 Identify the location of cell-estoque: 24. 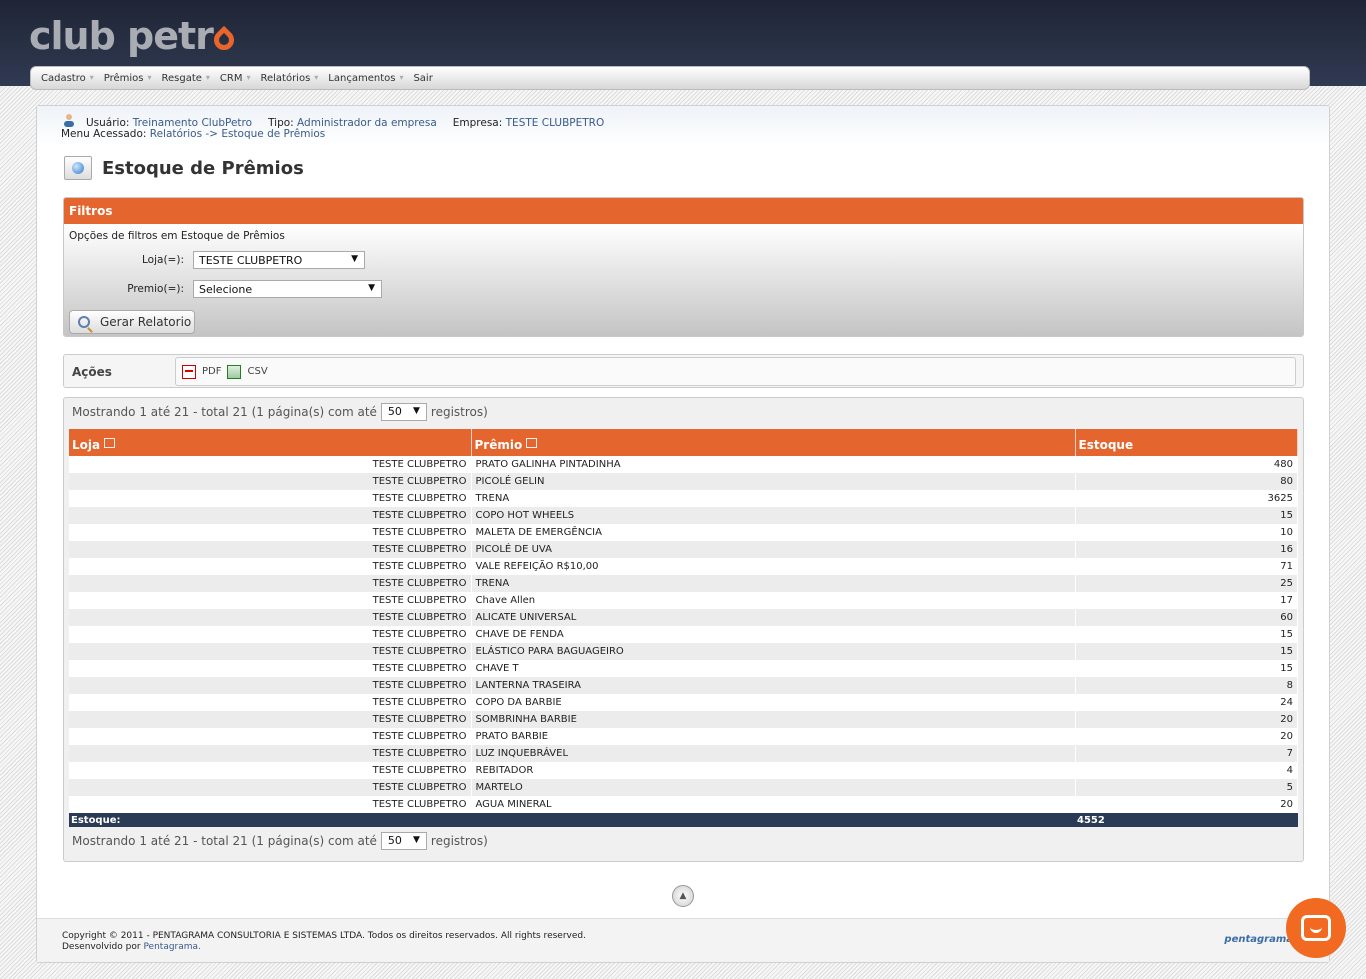
(1186, 702).